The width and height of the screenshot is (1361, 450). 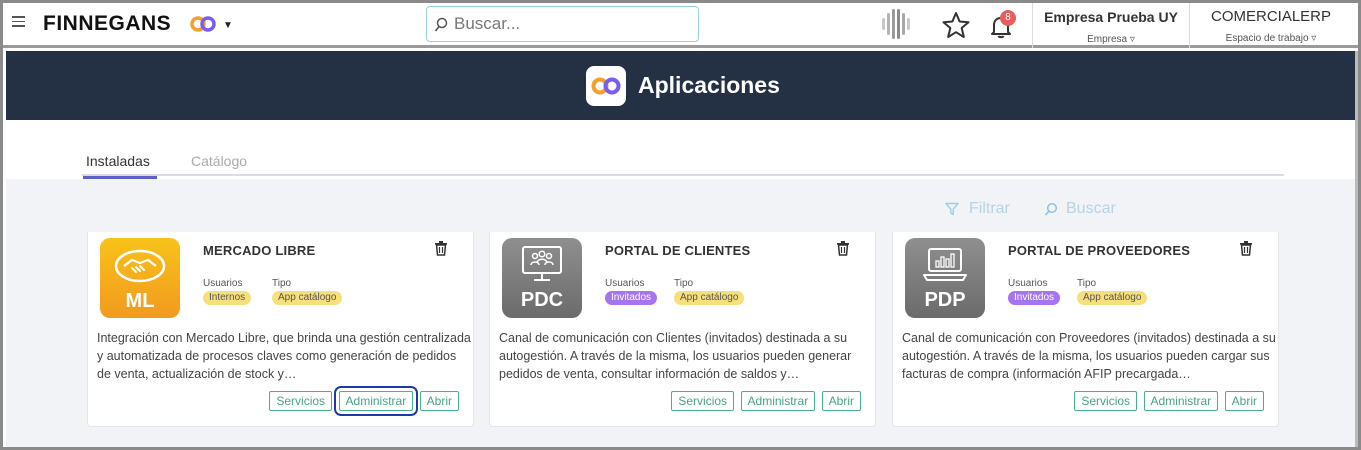 What do you see at coordinates (228, 25) in the screenshot?
I see `brand-dropdown-icon: ▼` at bounding box center [228, 25].